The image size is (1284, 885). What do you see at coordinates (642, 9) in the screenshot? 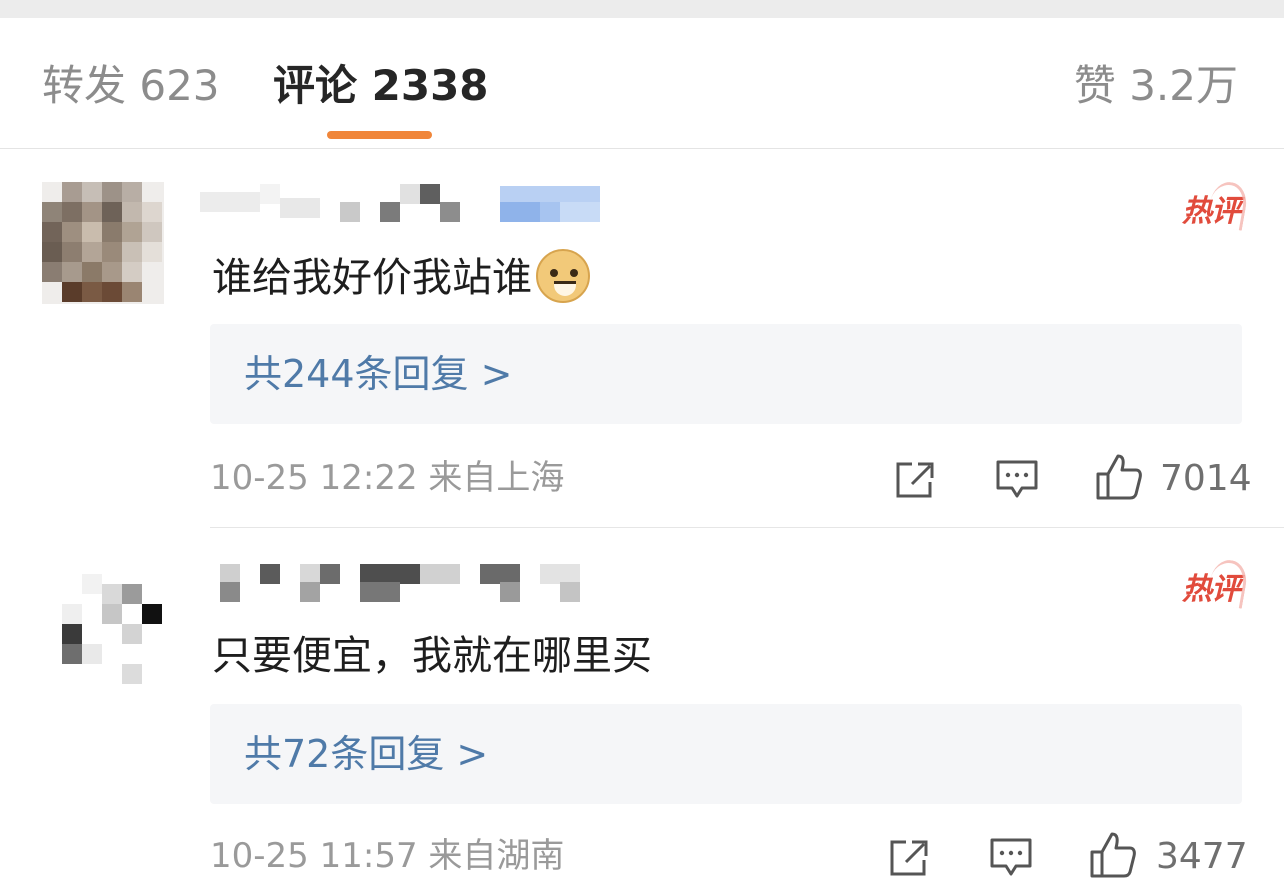
I see `status-strip` at bounding box center [642, 9].